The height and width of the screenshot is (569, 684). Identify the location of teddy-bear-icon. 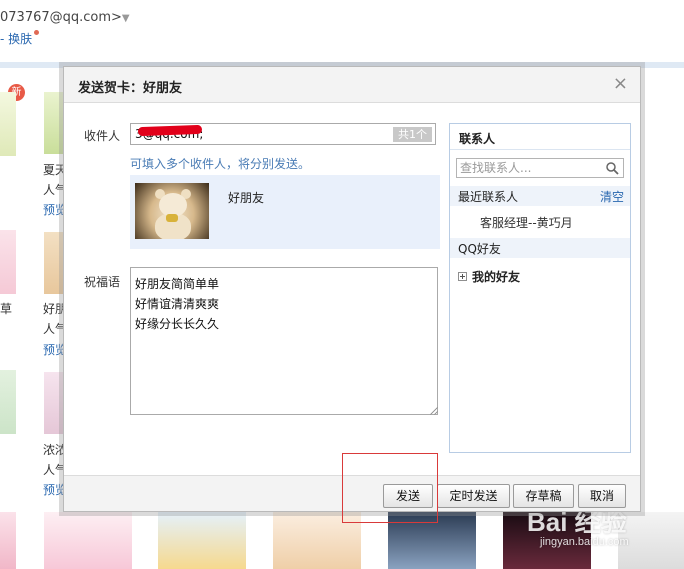
(172, 218).